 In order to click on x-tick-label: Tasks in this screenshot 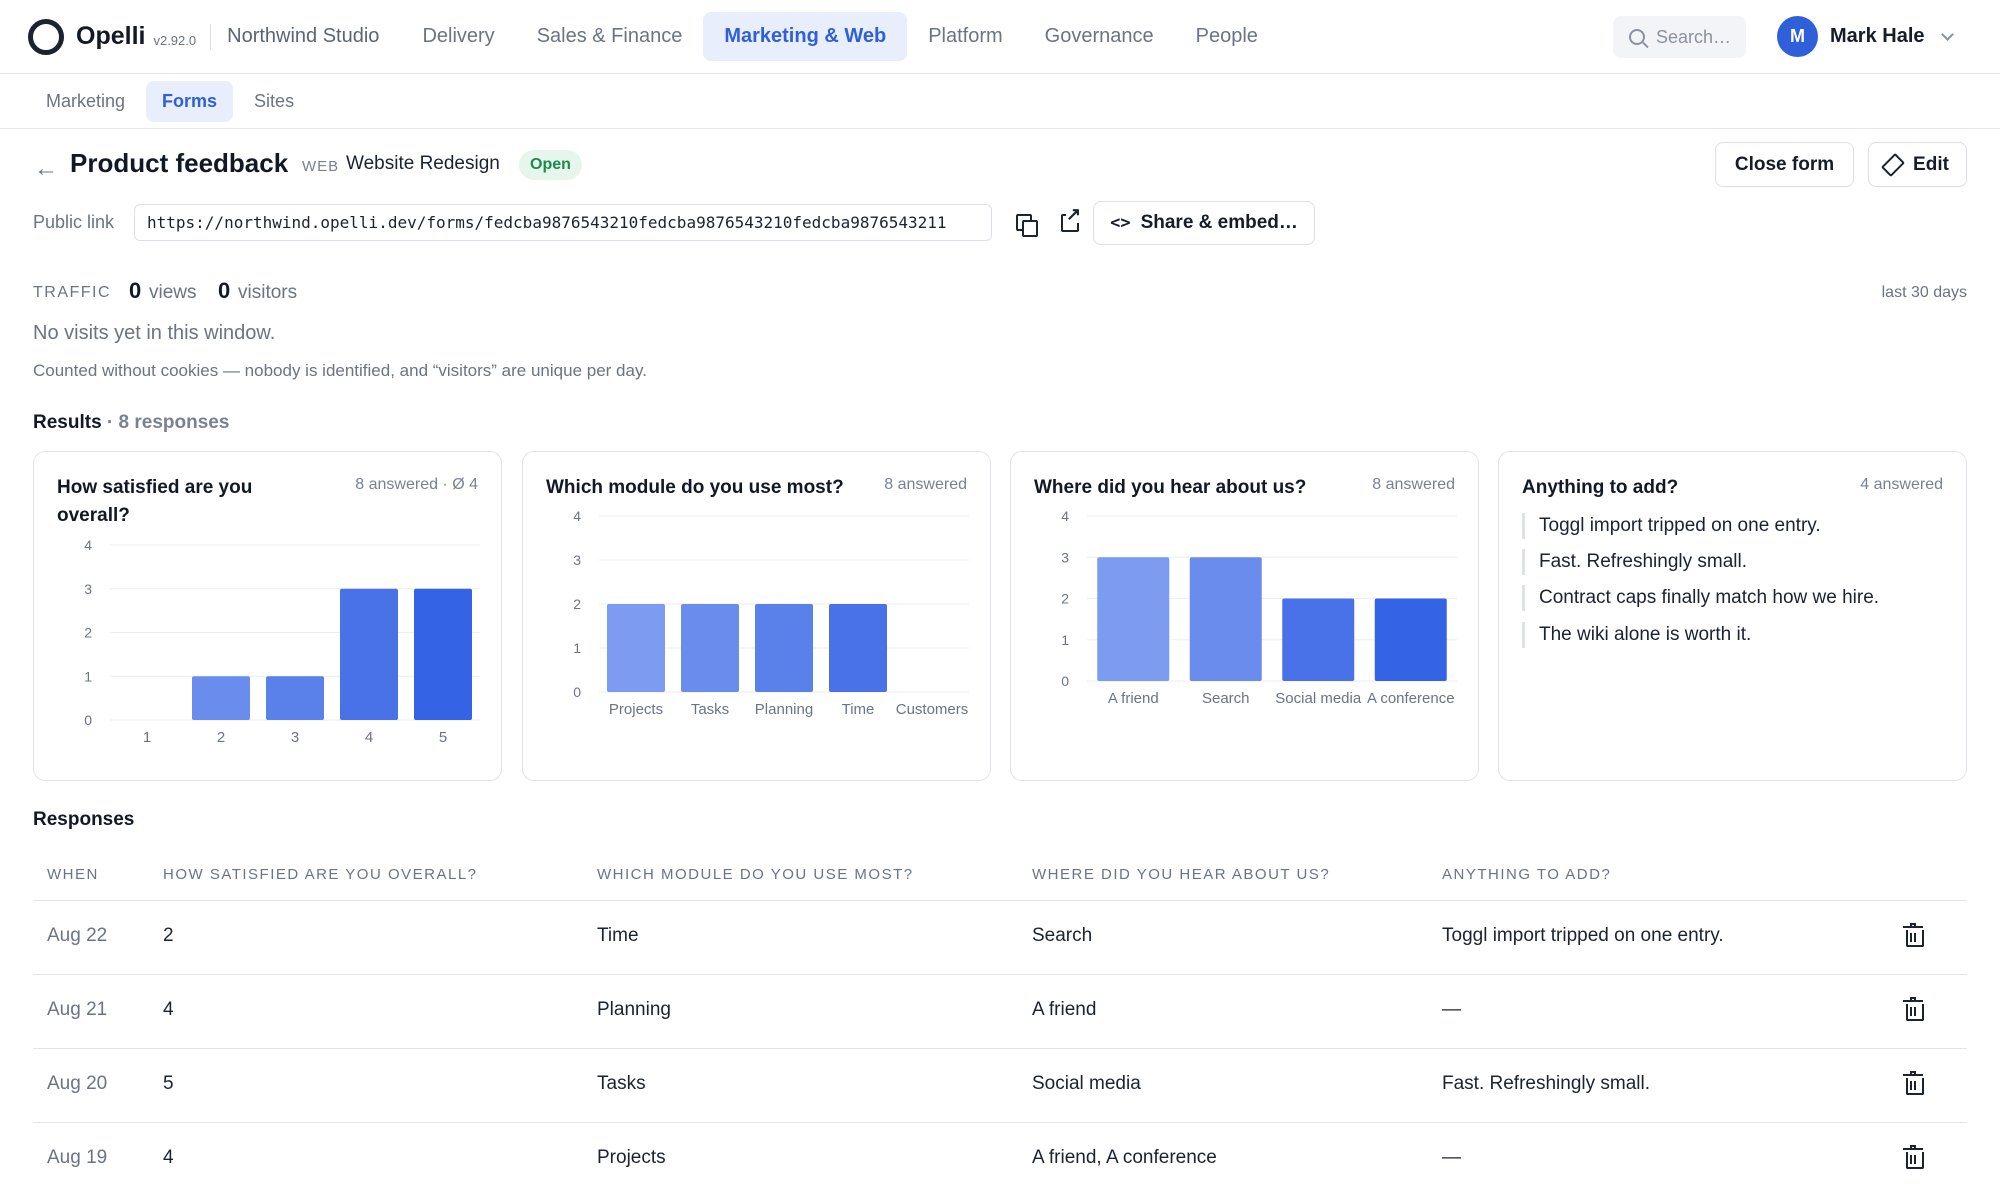, I will do `click(710, 709)`.